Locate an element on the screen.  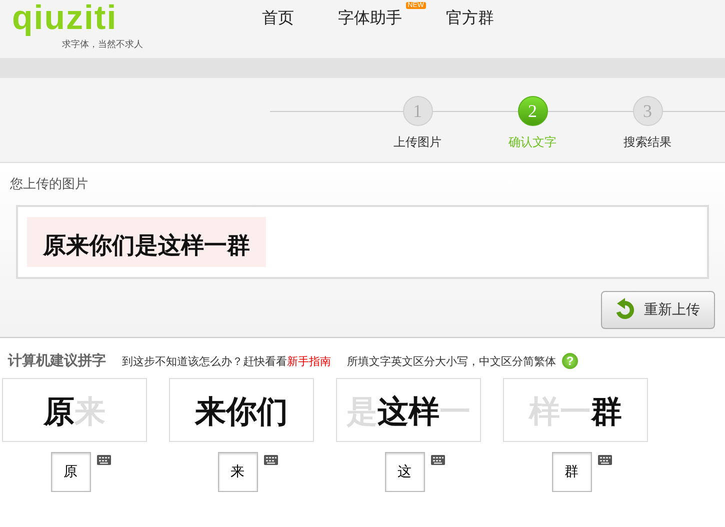
hint-text: 所填文字英文区分大小写，中文区分简繁体 is located at coordinates (451, 361).